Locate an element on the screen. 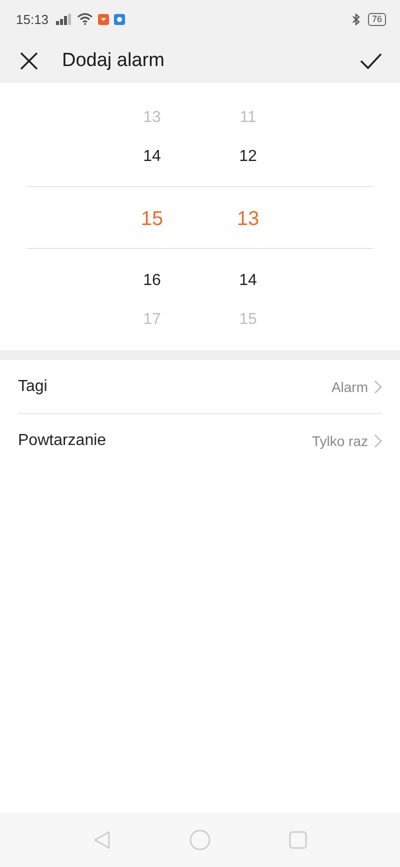 The height and width of the screenshot is (867, 400). row-value: Alarm is located at coordinates (349, 386).